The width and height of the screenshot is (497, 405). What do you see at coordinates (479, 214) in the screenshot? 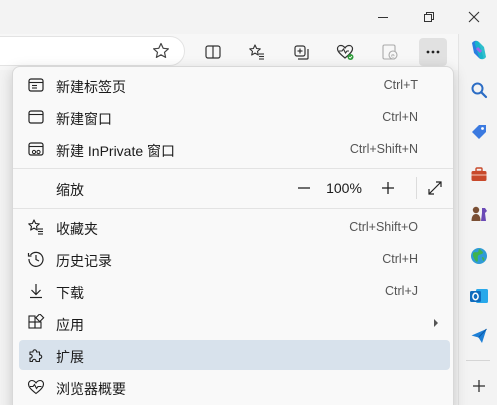
I see `chess-icon` at bounding box center [479, 214].